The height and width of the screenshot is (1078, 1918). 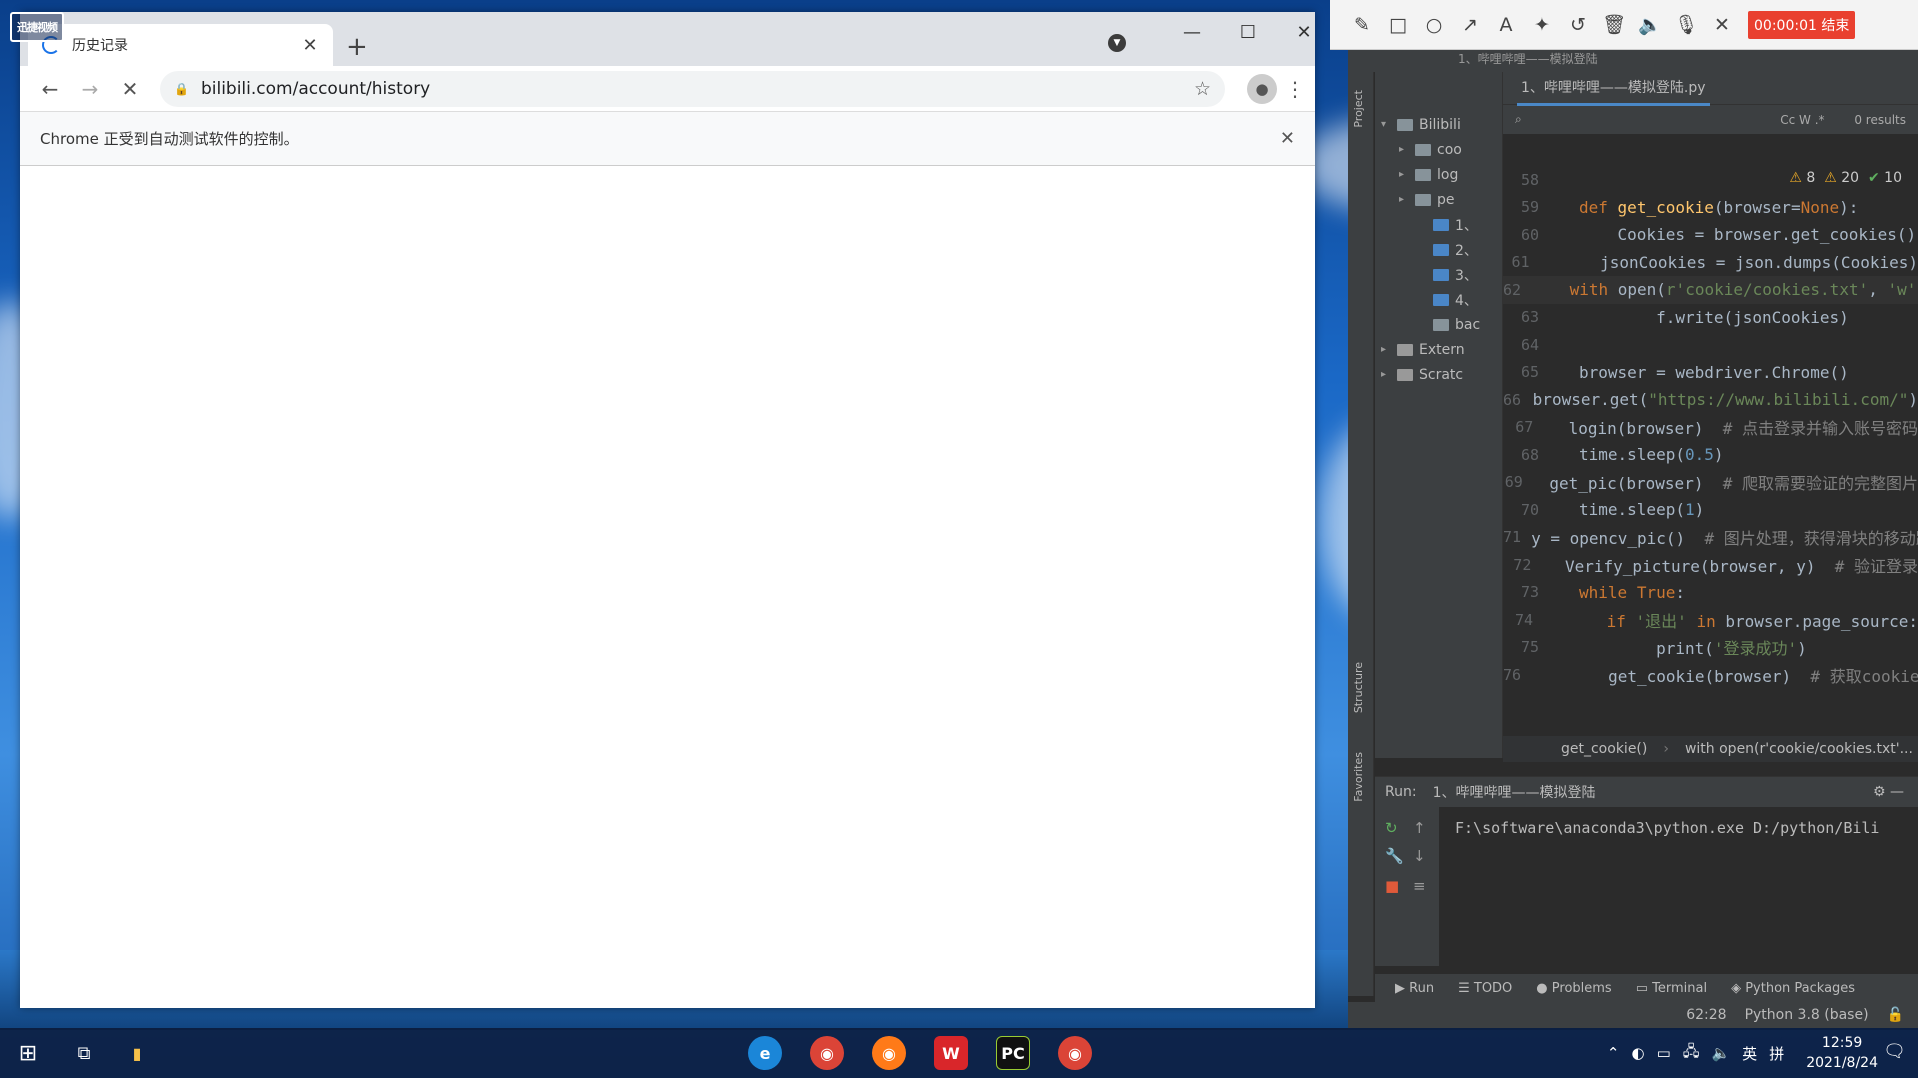 I want to click on line-number: 70, so click(x=1526, y=510).